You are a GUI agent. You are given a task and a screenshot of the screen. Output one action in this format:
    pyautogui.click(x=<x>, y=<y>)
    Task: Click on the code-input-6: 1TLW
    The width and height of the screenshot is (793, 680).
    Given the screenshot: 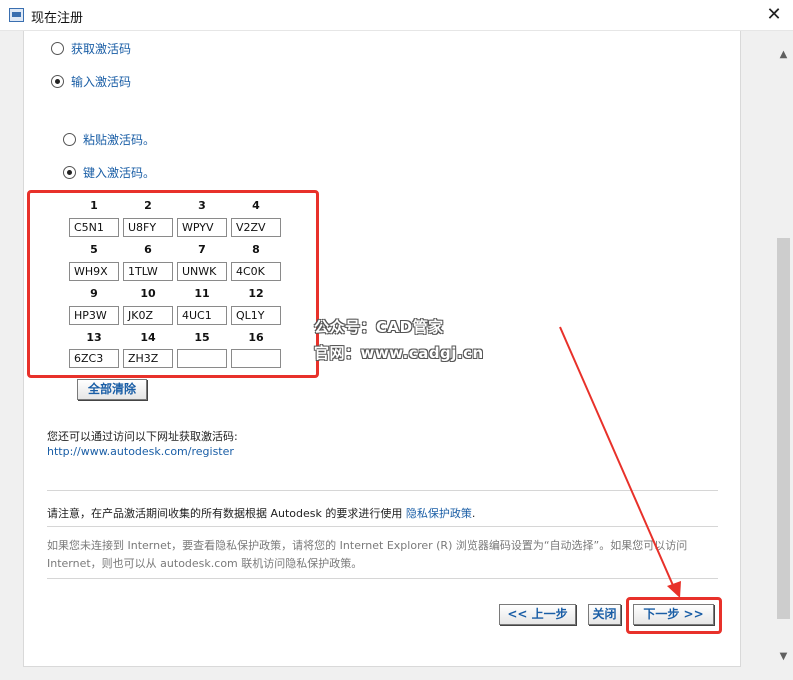 What is the action you would take?
    pyautogui.click(x=148, y=271)
    